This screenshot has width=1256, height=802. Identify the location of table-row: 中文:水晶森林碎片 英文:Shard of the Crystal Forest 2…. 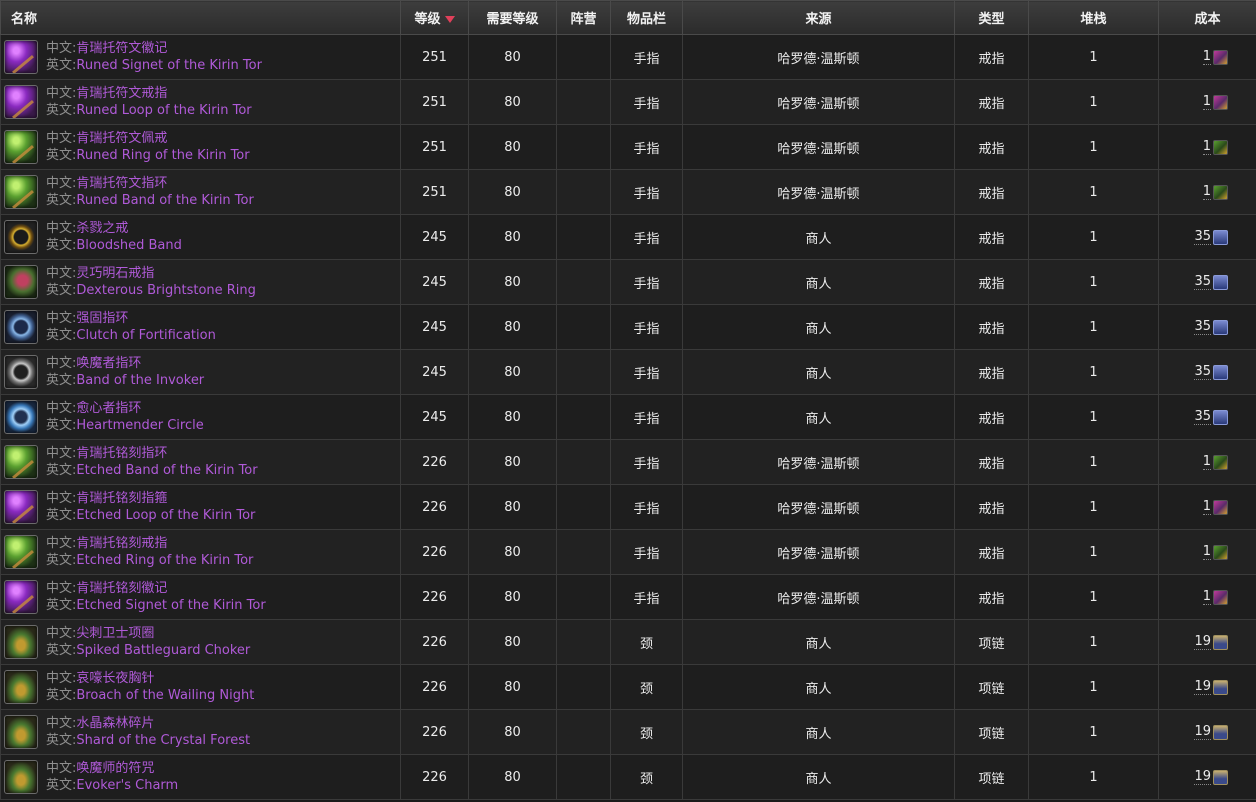
(628, 732).